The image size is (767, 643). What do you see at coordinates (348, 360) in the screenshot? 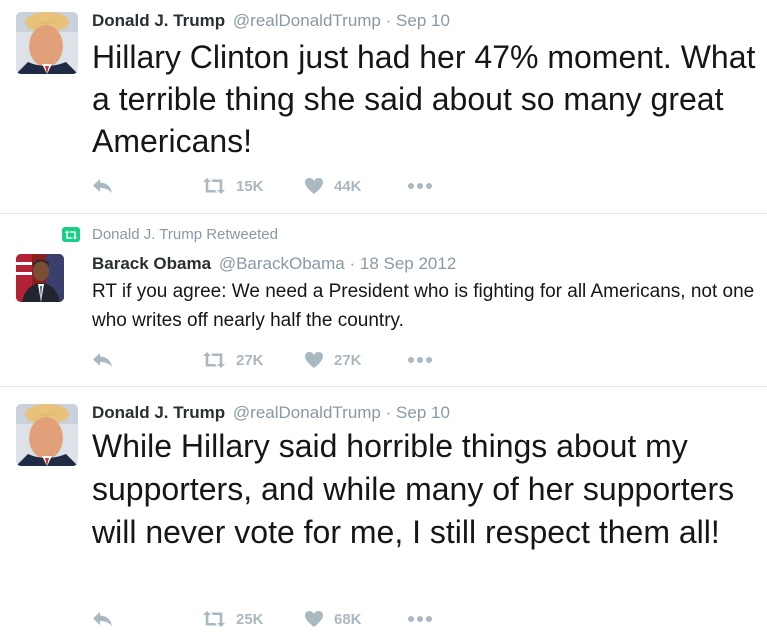
I see `like-count: 27K` at bounding box center [348, 360].